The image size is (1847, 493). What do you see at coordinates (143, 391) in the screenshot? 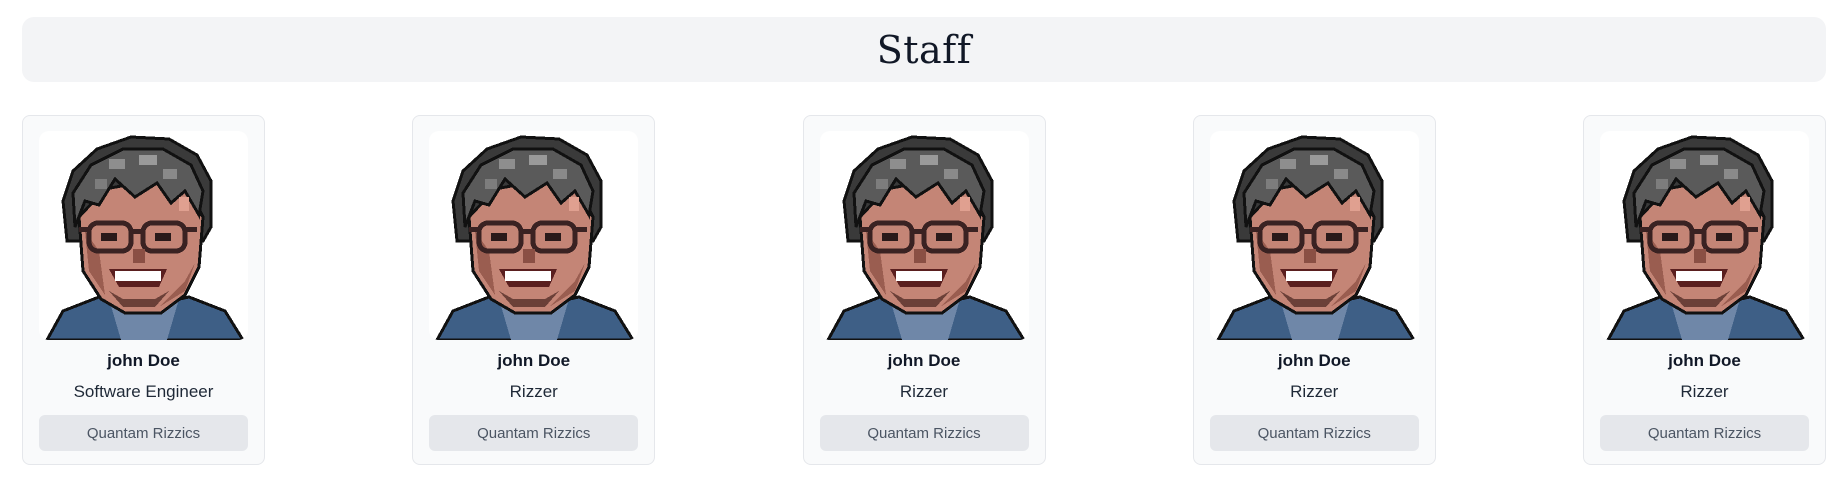
I see `staff-role: Software Engineer` at bounding box center [143, 391].